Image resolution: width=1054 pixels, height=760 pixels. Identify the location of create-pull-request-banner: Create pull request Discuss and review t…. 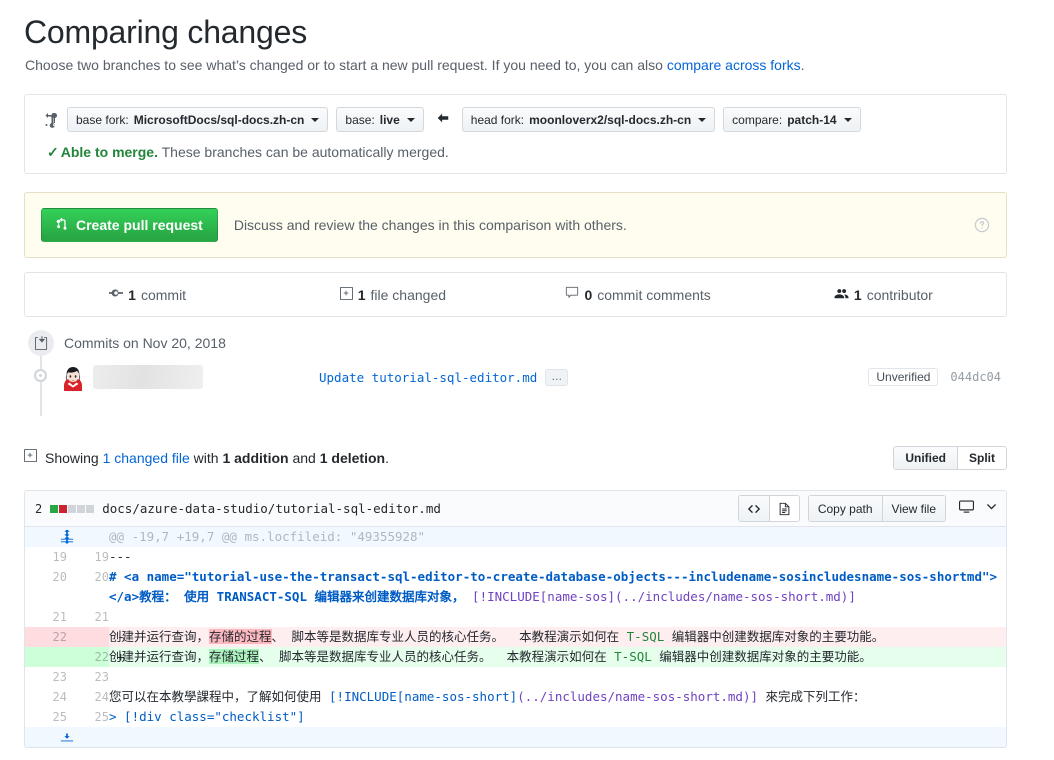
(515, 225).